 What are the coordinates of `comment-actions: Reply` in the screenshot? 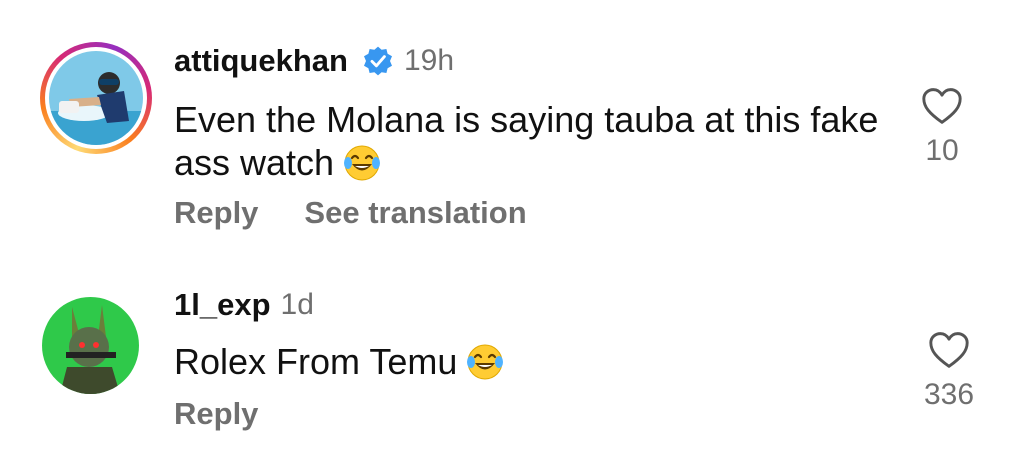 It's located at (216, 414).